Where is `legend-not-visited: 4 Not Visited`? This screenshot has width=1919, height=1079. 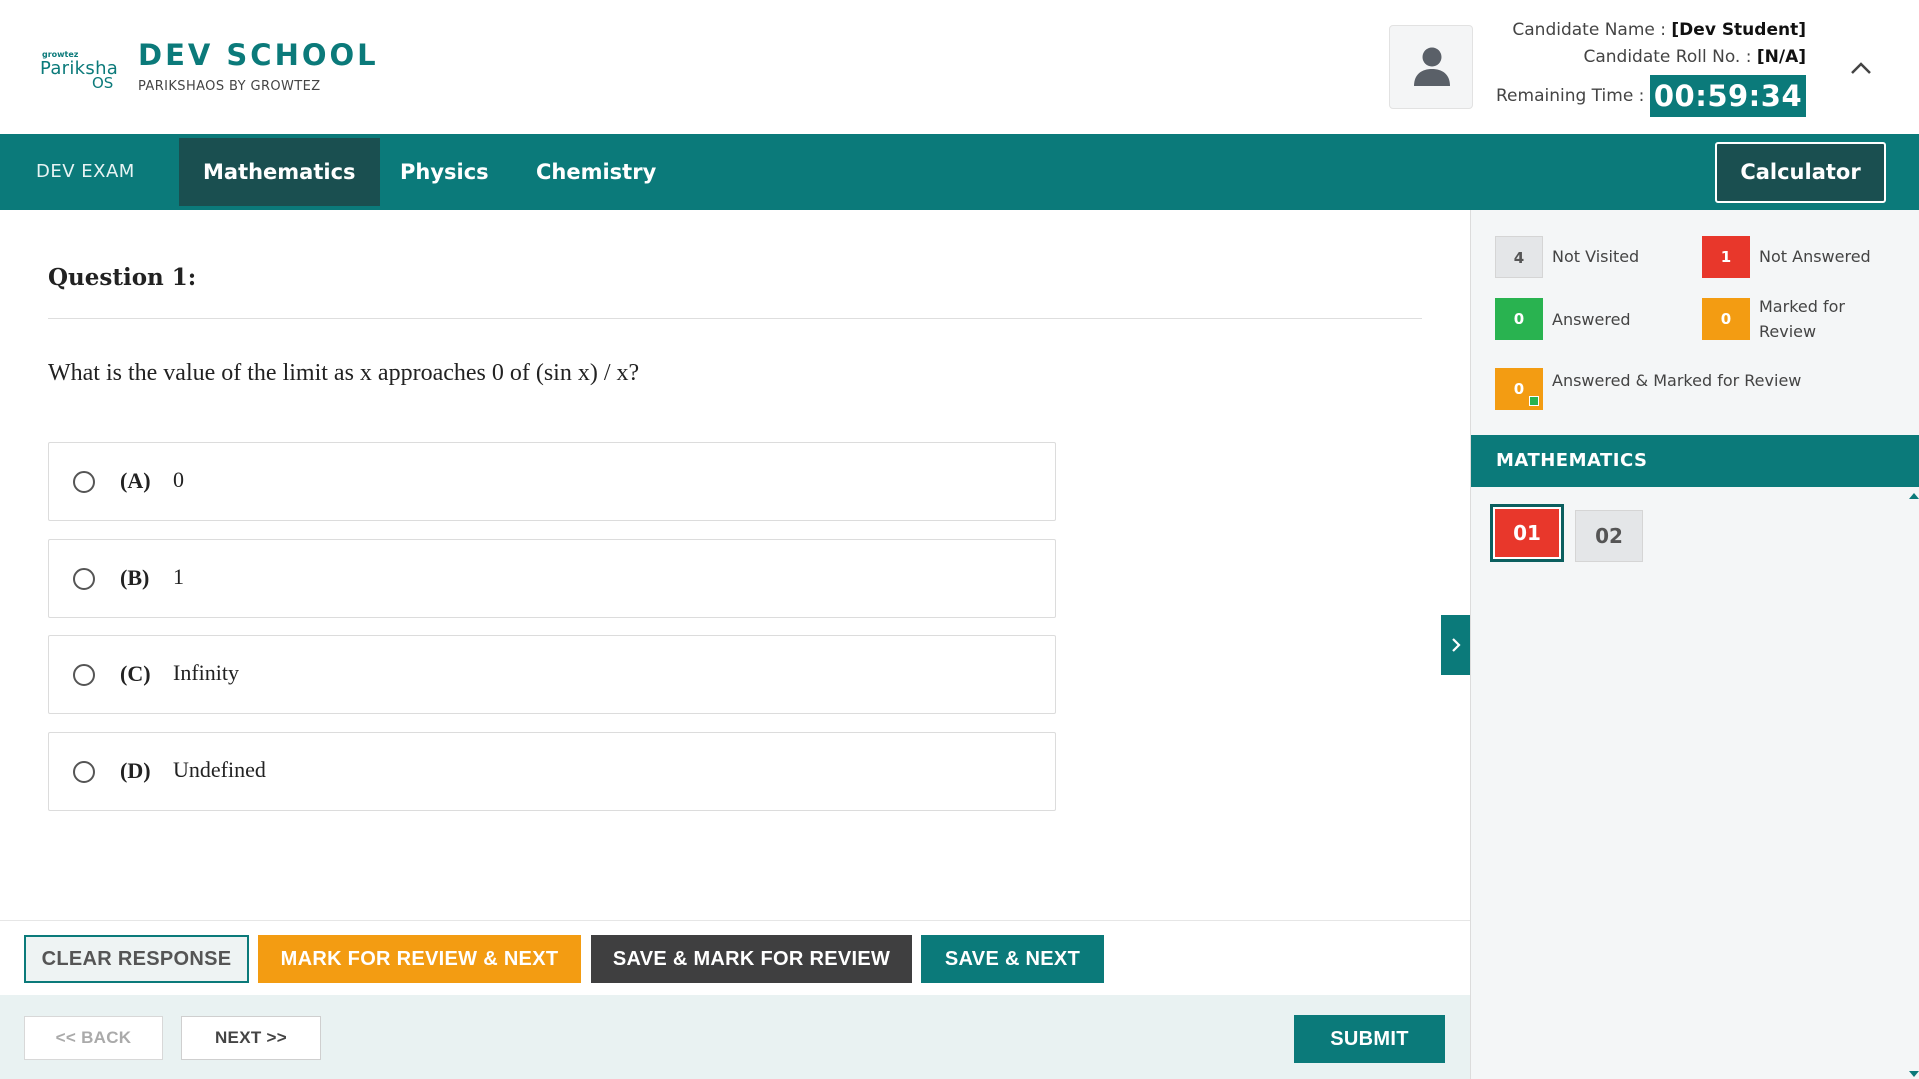 legend-not-visited: 4 Not Visited is located at coordinates (1595, 257).